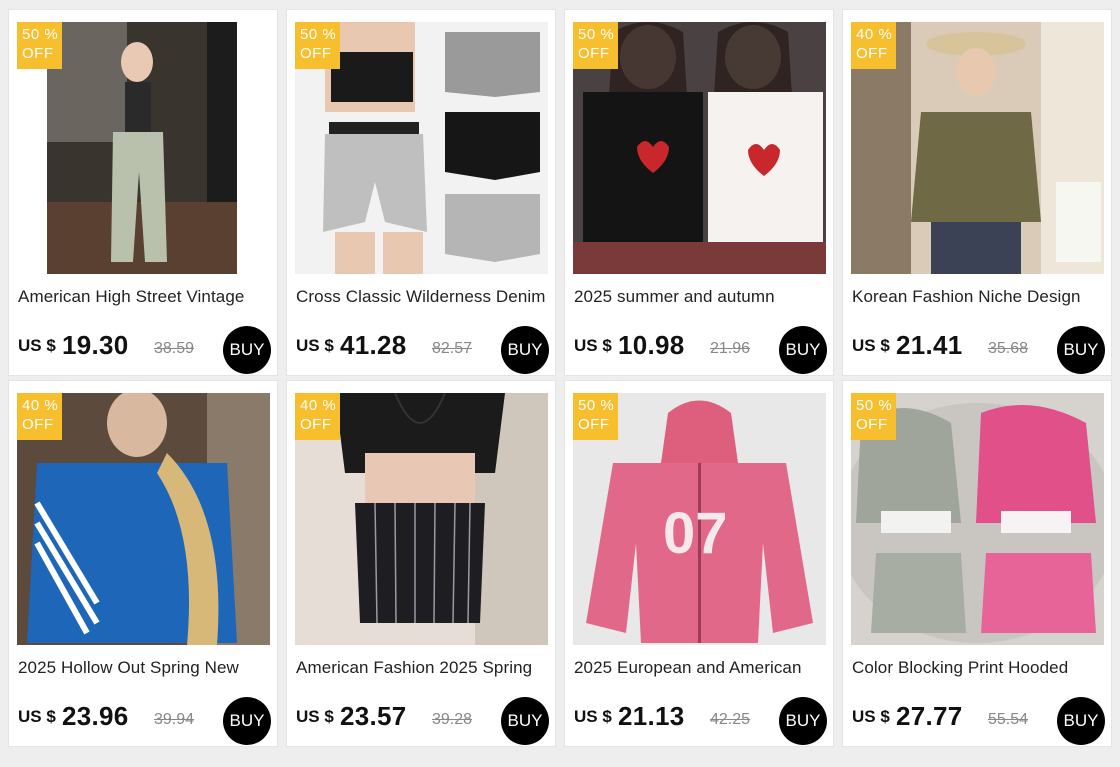 This screenshot has height=767, width=1120. I want to click on sale-price: 10.98, so click(651, 345).